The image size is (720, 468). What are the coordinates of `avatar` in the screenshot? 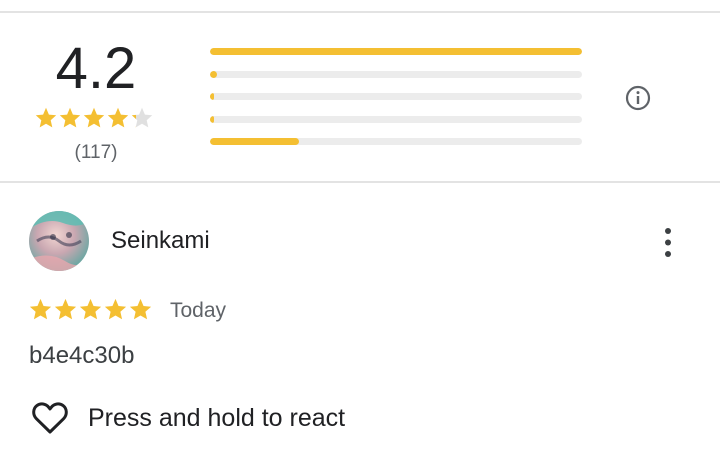 It's located at (59, 241).